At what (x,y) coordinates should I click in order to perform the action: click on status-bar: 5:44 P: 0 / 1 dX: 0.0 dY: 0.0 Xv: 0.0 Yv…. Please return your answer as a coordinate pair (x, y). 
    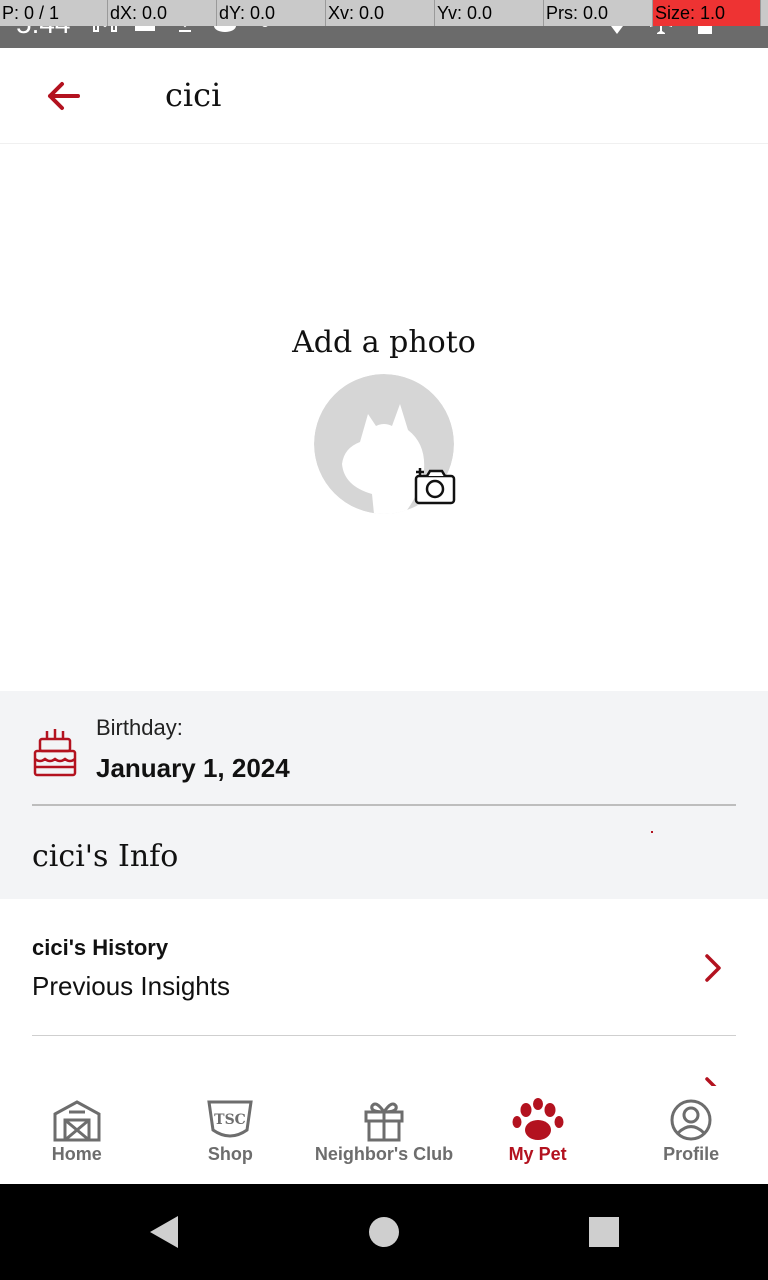
    Looking at the image, I should click on (384, 24).